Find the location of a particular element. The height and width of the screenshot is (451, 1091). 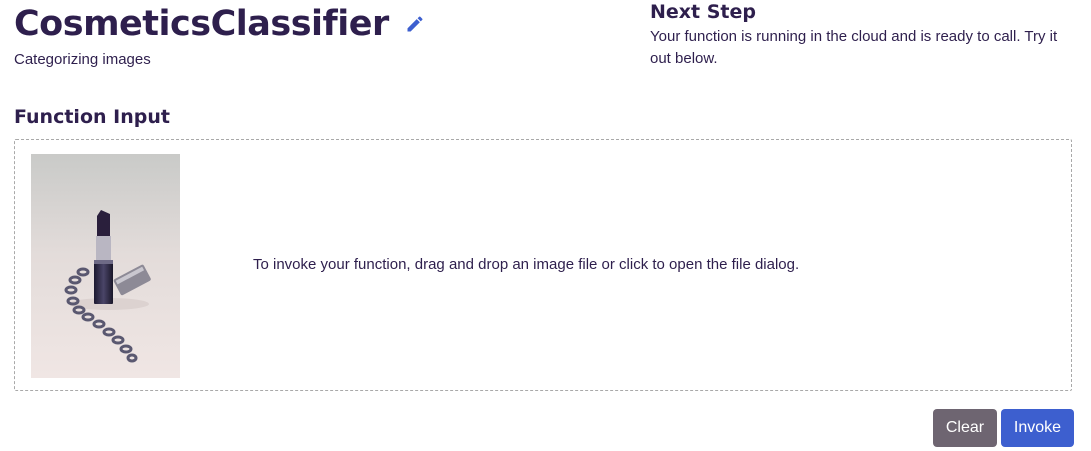

pencil-icon is located at coordinates (415, 24).